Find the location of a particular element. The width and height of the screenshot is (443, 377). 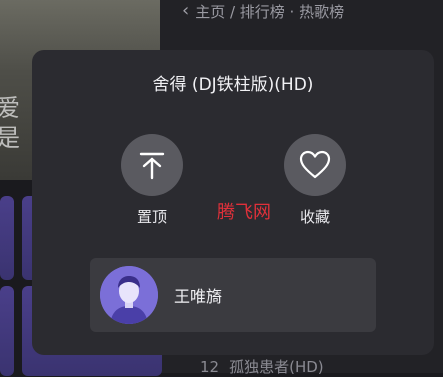

artist-row: 王唯旖 is located at coordinates (233, 295).